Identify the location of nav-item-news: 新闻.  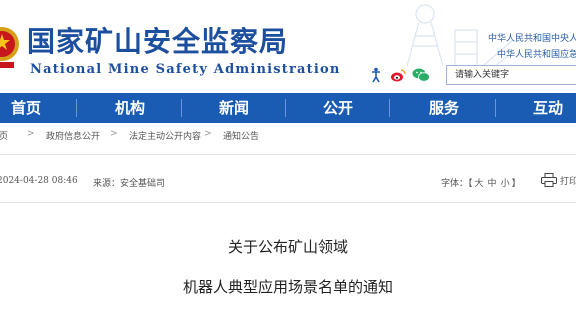
(234, 108).